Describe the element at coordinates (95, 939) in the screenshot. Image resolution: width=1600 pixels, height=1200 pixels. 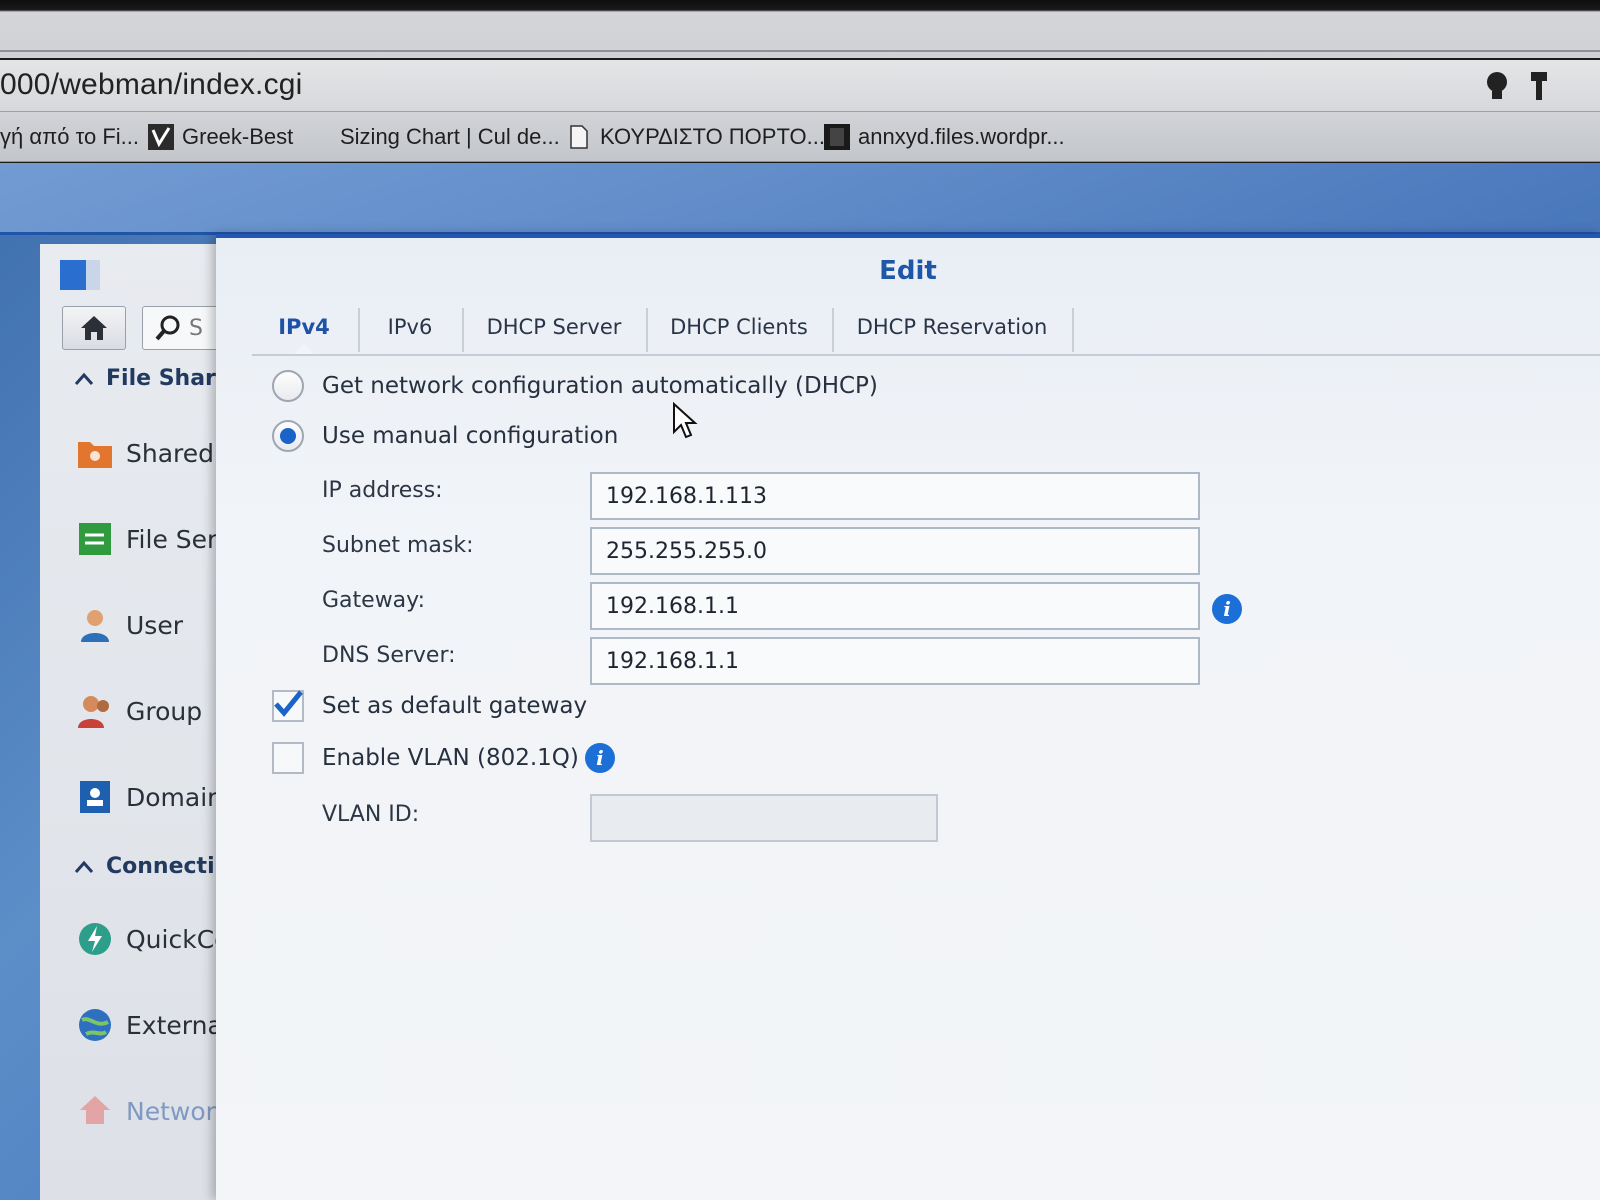
I see `quickconnect-icon` at that location.